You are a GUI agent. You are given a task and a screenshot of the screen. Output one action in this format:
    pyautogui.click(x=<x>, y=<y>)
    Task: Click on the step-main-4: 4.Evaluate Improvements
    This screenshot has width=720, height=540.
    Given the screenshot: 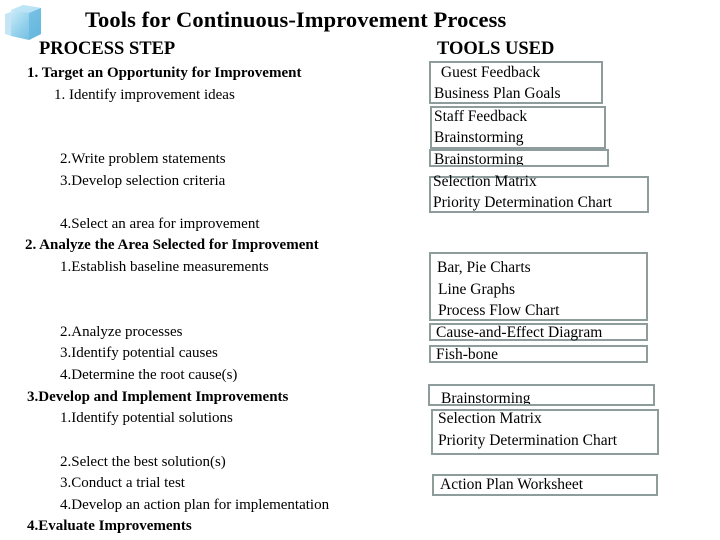 What is the action you would take?
    pyautogui.click(x=109, y=526)
    